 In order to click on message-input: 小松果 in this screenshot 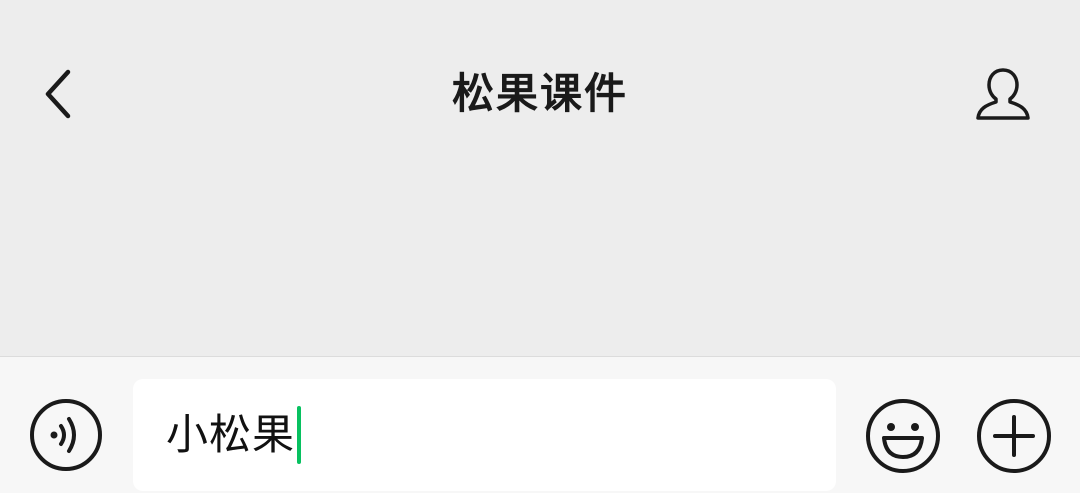, I will do `click(484, 435)`.